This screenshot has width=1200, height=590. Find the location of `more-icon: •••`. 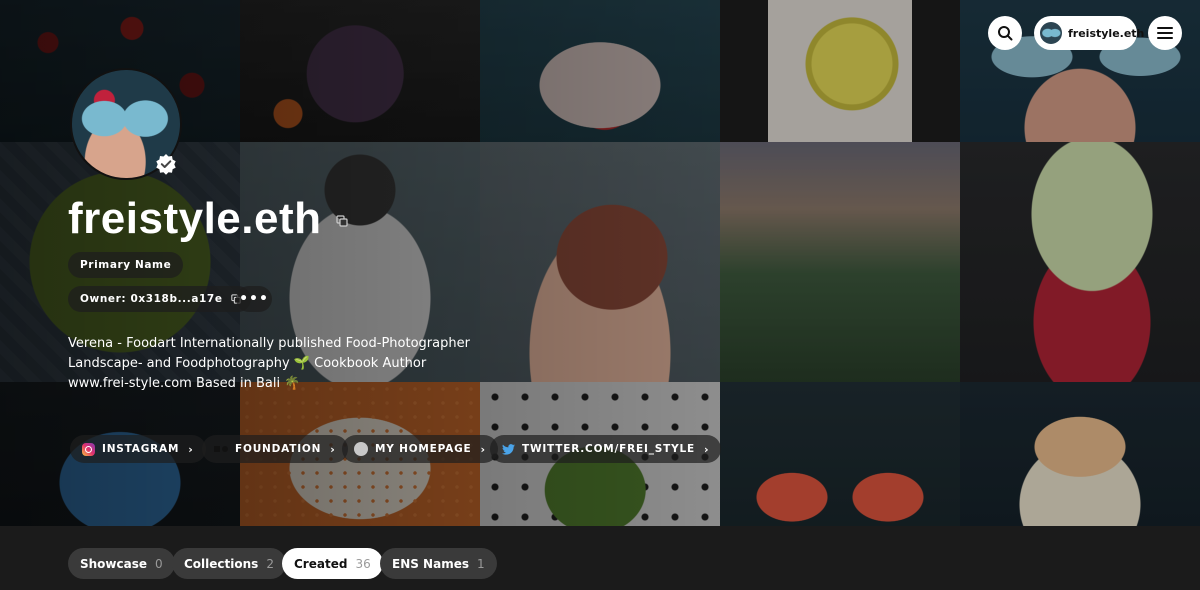

more-icon: ••• is located at coordinates (254, 299).